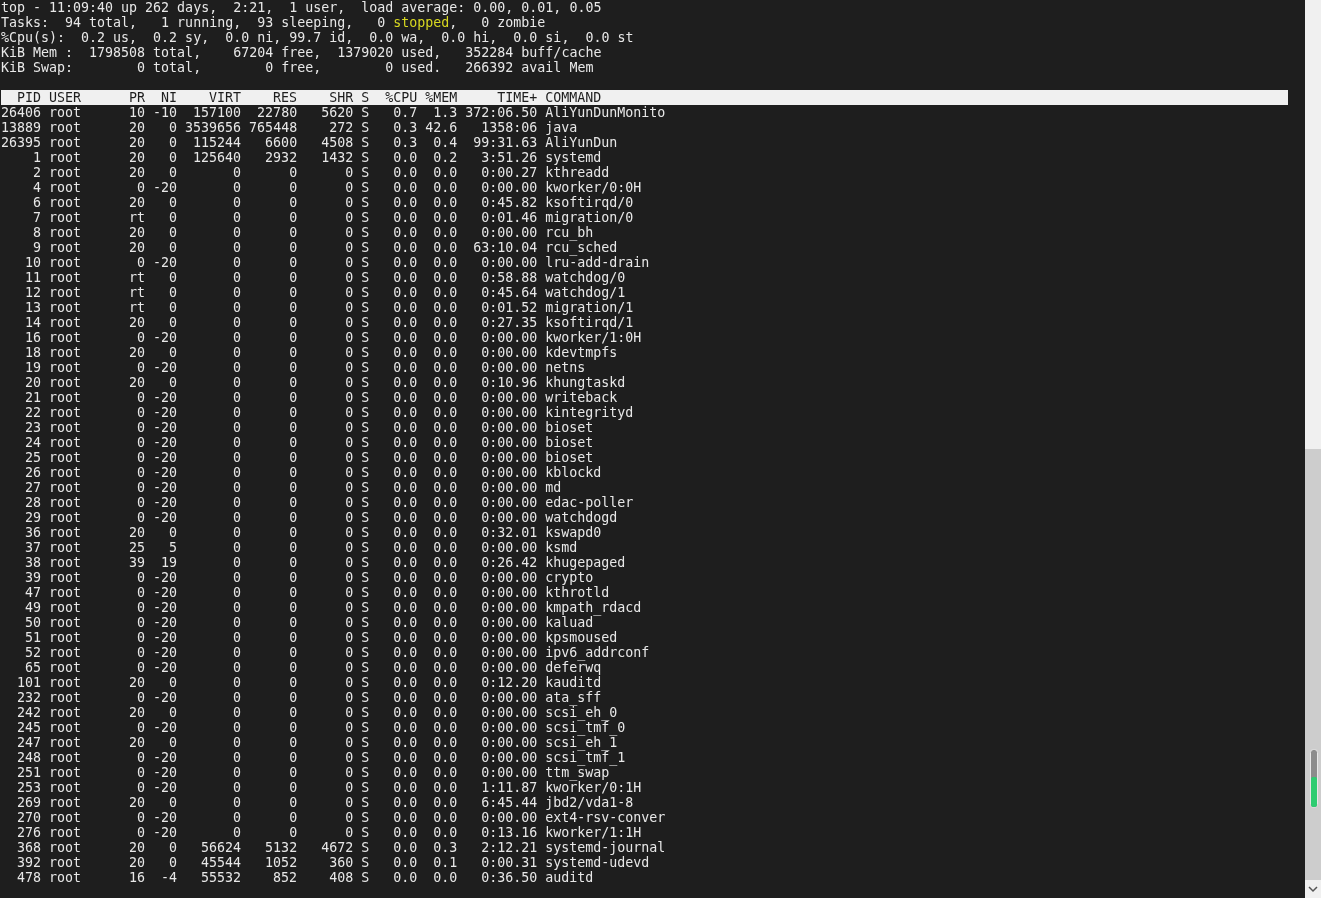 The width and height of the screenshot is (1321, 898). What do you see at coordinates (341, 877) in the screenshot?
I see `table-cell-text: 408` at bounding box center [341, 877].